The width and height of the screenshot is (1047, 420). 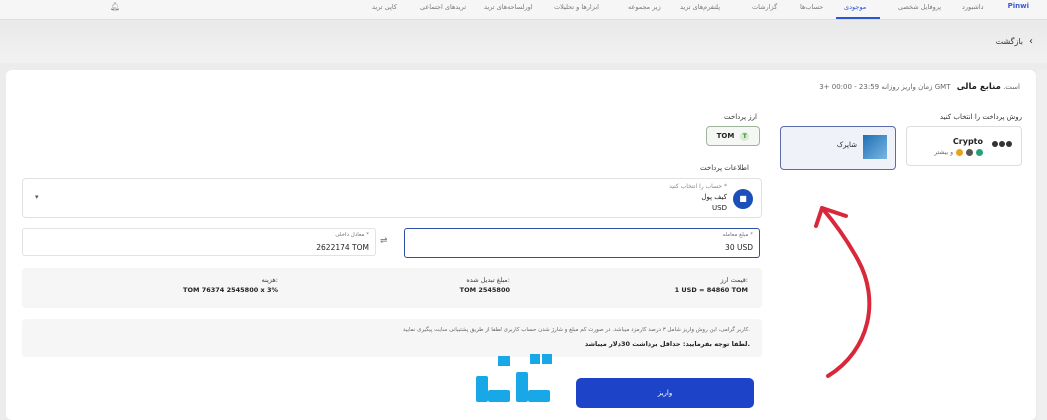 I want to click on method-label: روش پرداخت را انتخاب کنید, so click(x=980, y=117).